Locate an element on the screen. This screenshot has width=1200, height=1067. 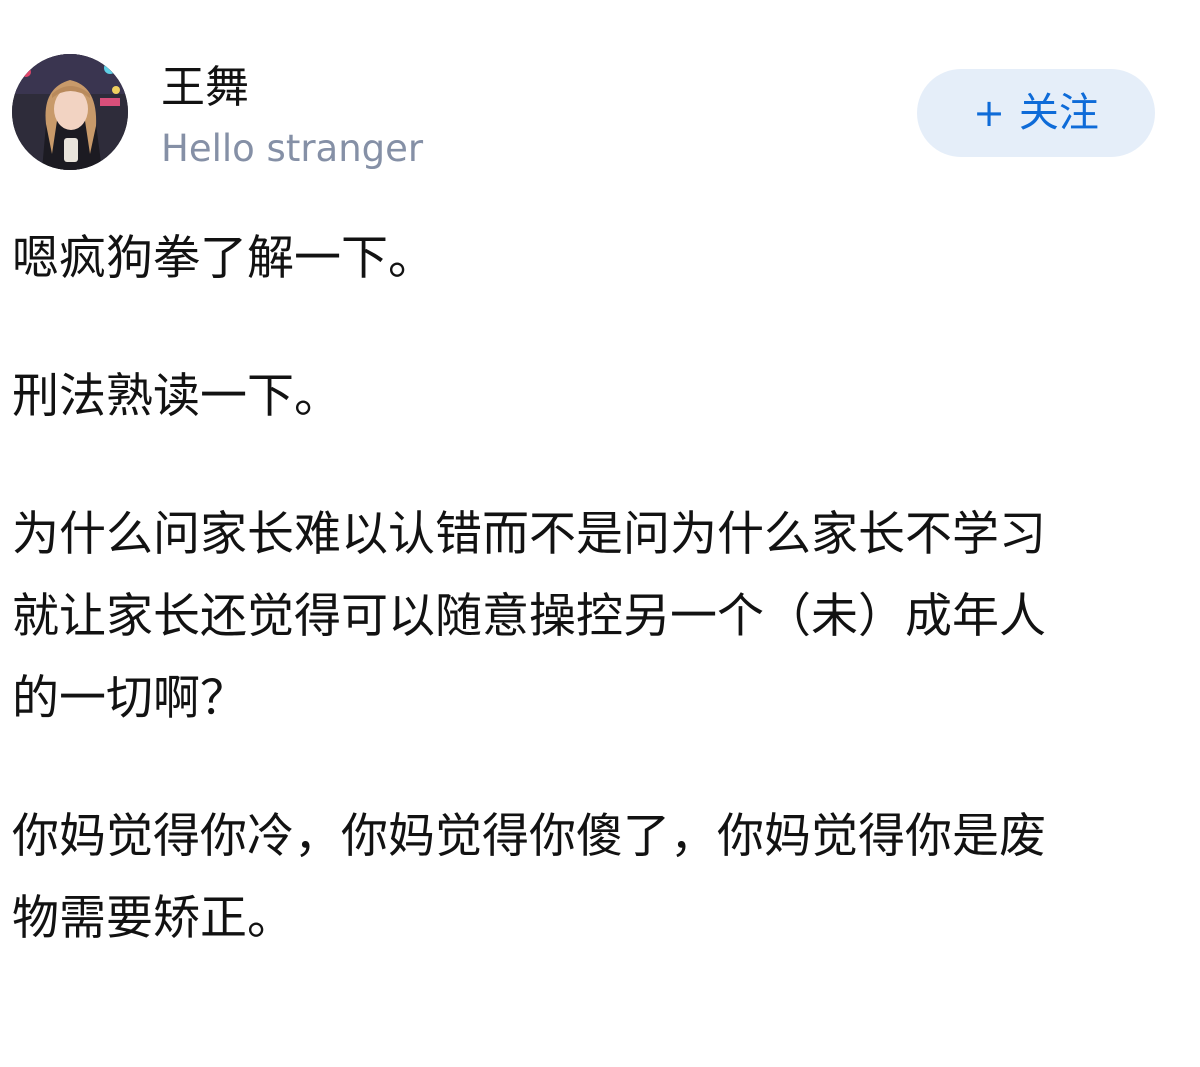
content-line: 就让家长还觉得可以随意操控另一个（未）成年人 is located at coordinates (529, 616).